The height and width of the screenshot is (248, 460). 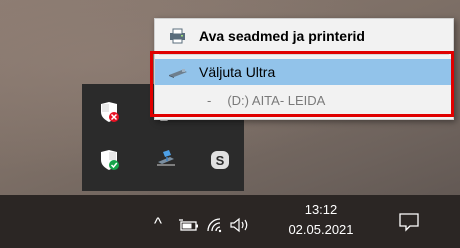 What do you see at coordinates (109, 112) in the screenshot?
I see `security-warning-icon` at bounding box center [109, 112].